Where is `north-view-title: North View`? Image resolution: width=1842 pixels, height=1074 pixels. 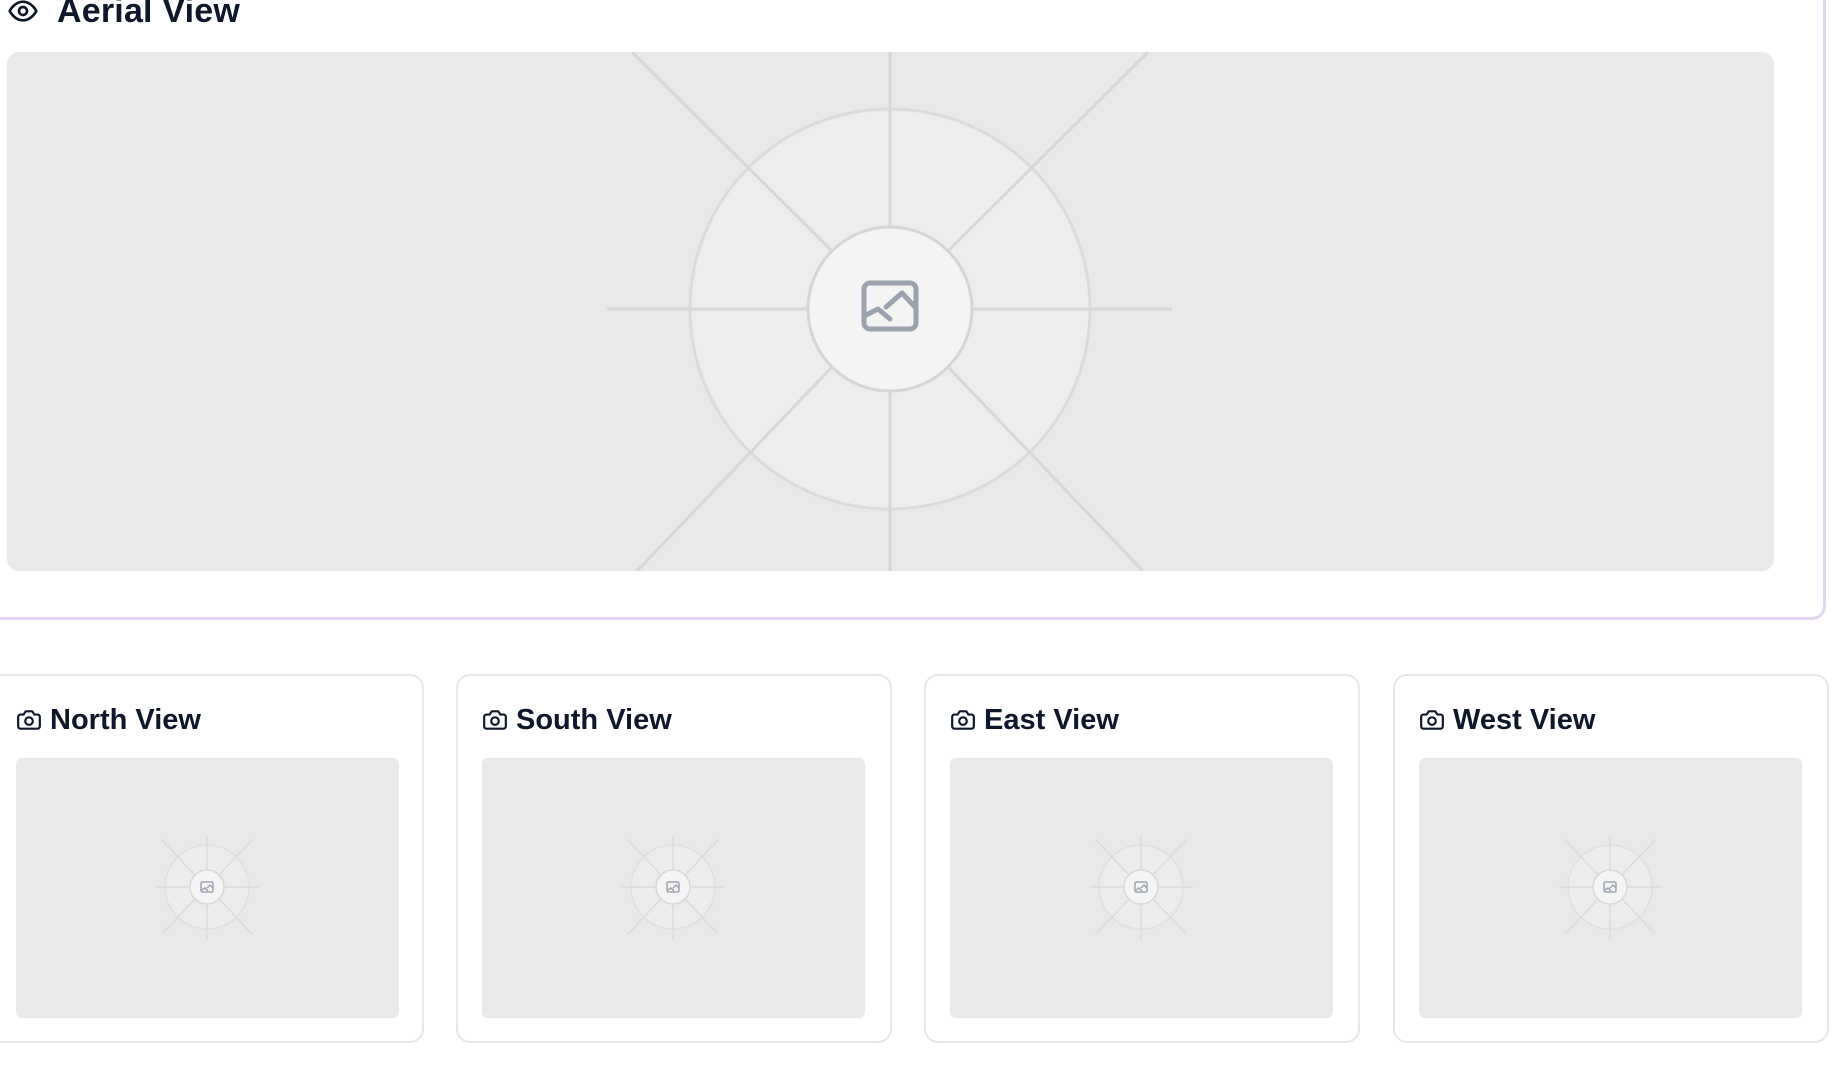
north-view-title: North View is located at coordinates (125, 719).